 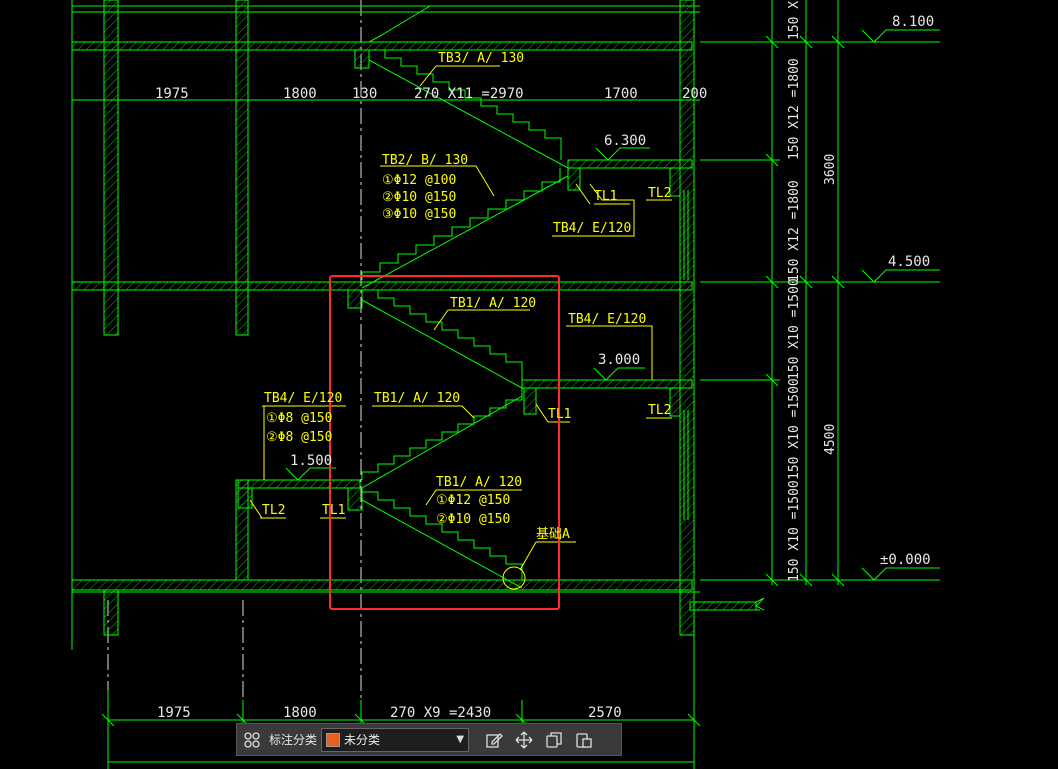 What do you see at coordinates (395, 739) in the screenshot?
I see `category-select: 未分类 ▼` at bounding box center [395, 739].